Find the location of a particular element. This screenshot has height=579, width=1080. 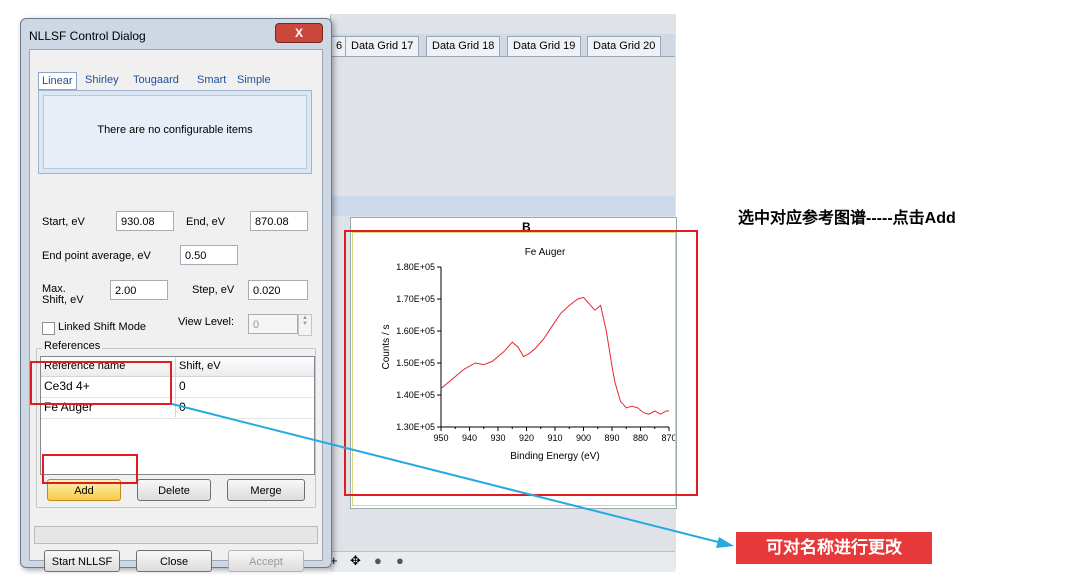

callout-arrow is located at coordinates (452, 475).